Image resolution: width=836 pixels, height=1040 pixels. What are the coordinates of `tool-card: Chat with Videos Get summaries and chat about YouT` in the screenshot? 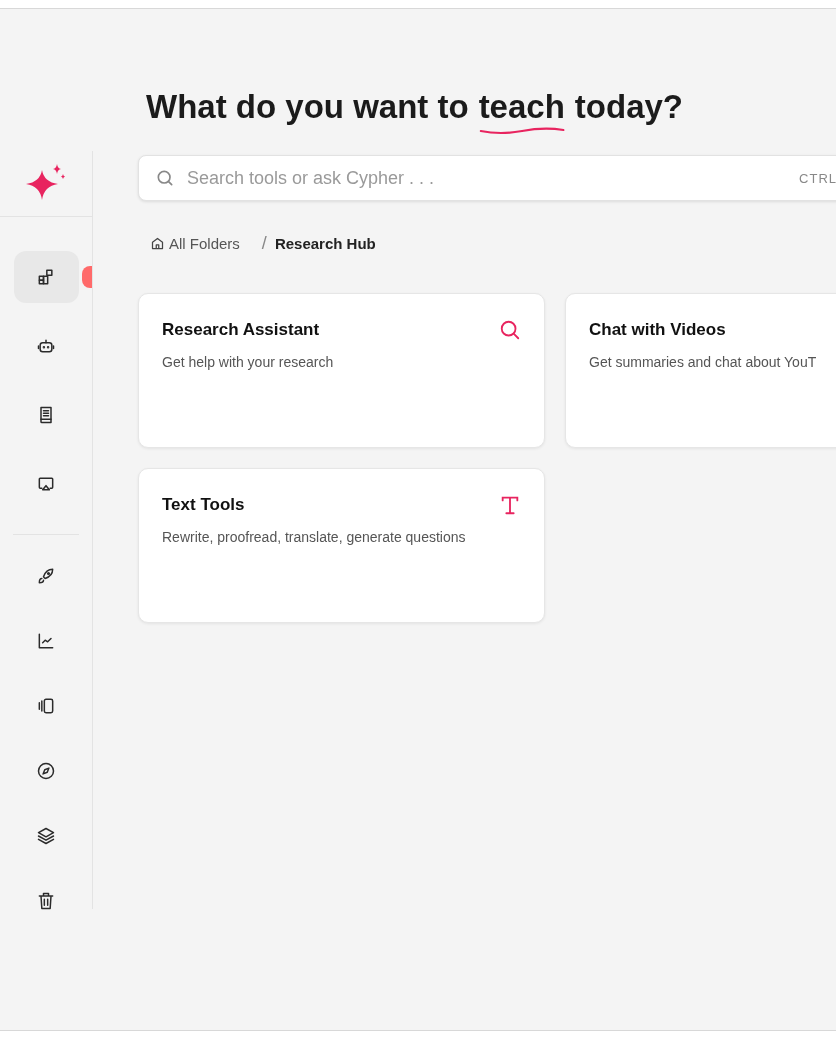 It's located at (700, 370).